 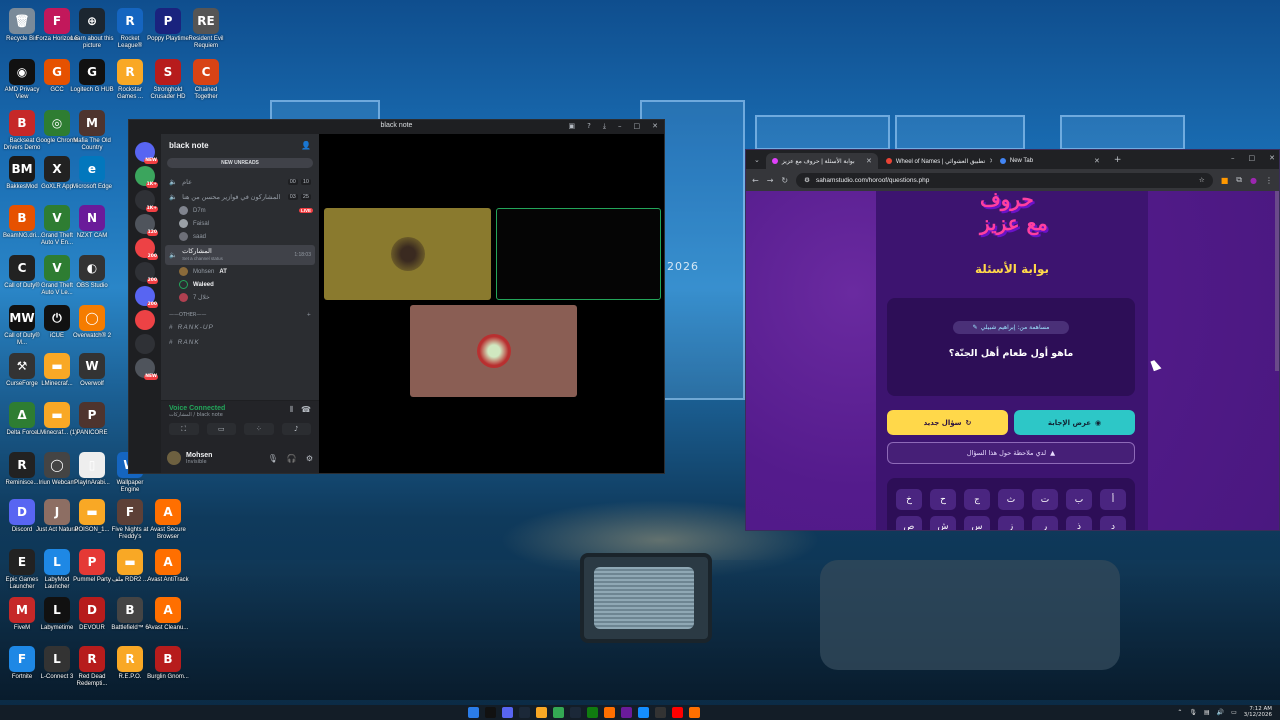 I want to click on user-tile-speaking, so click(x=578, y=254).